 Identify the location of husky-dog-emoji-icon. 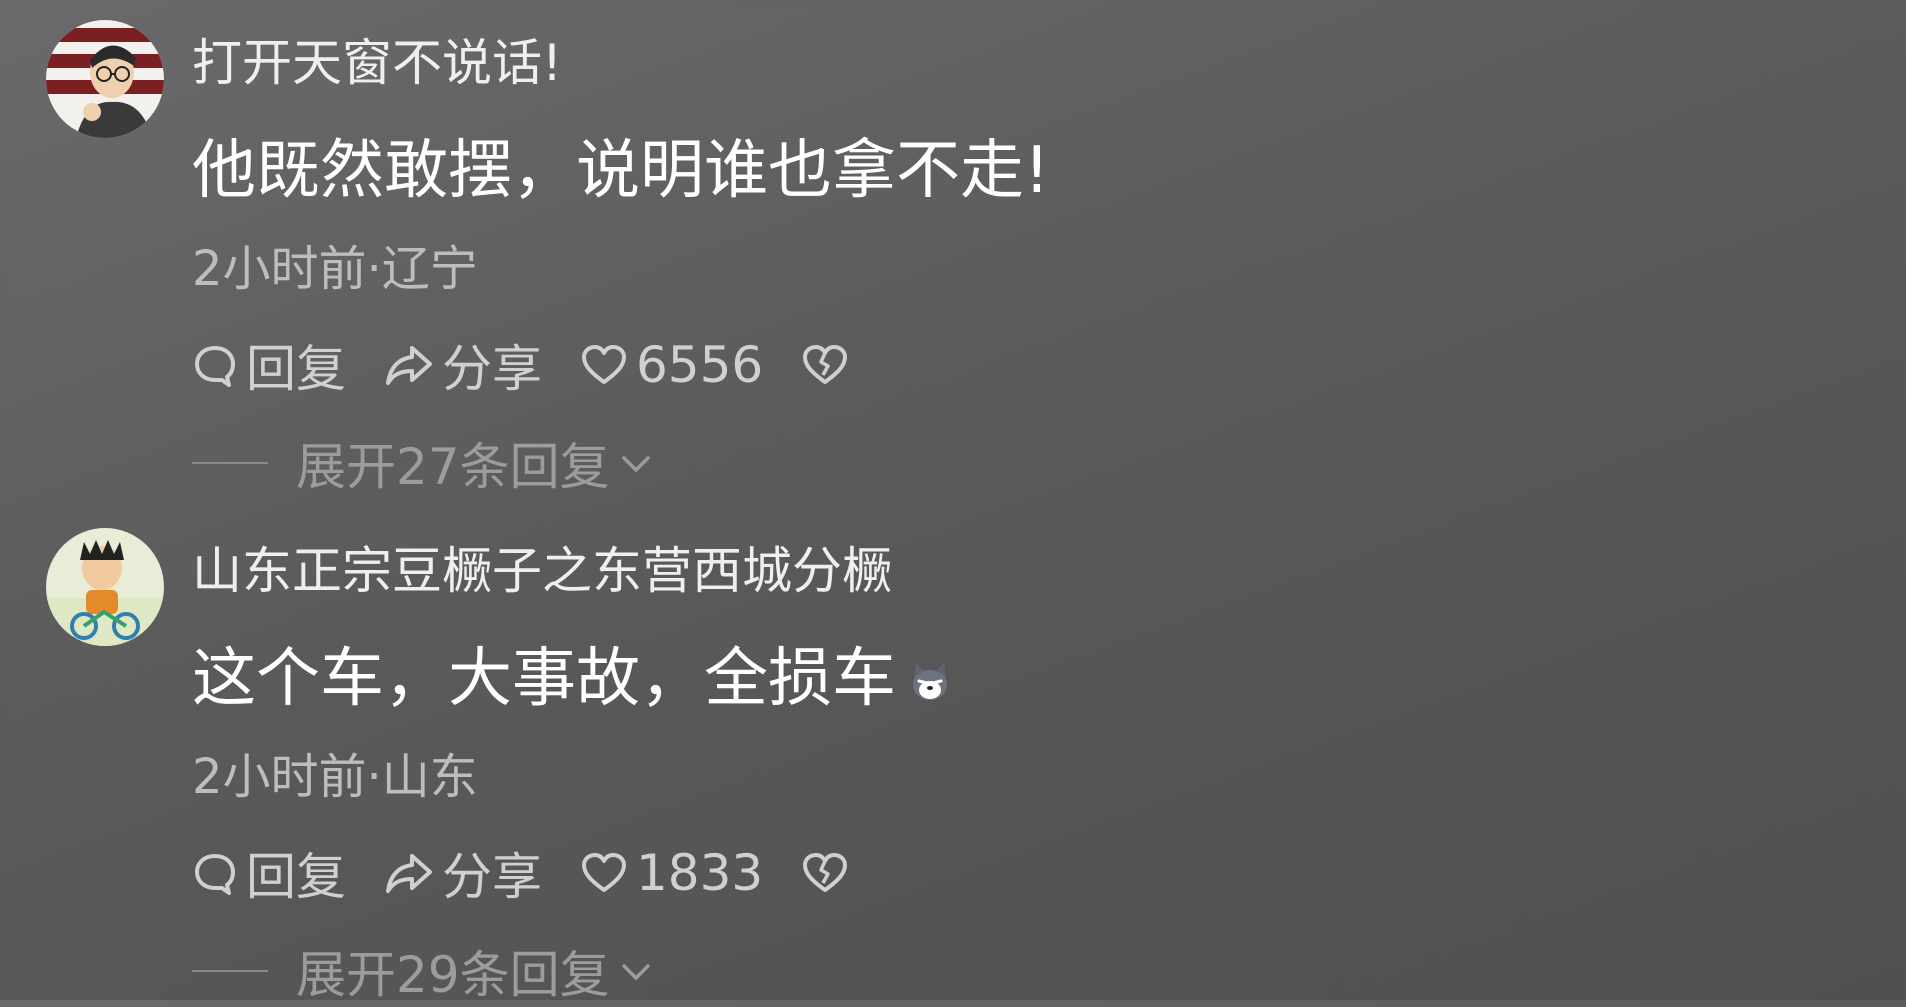
(930, 682).